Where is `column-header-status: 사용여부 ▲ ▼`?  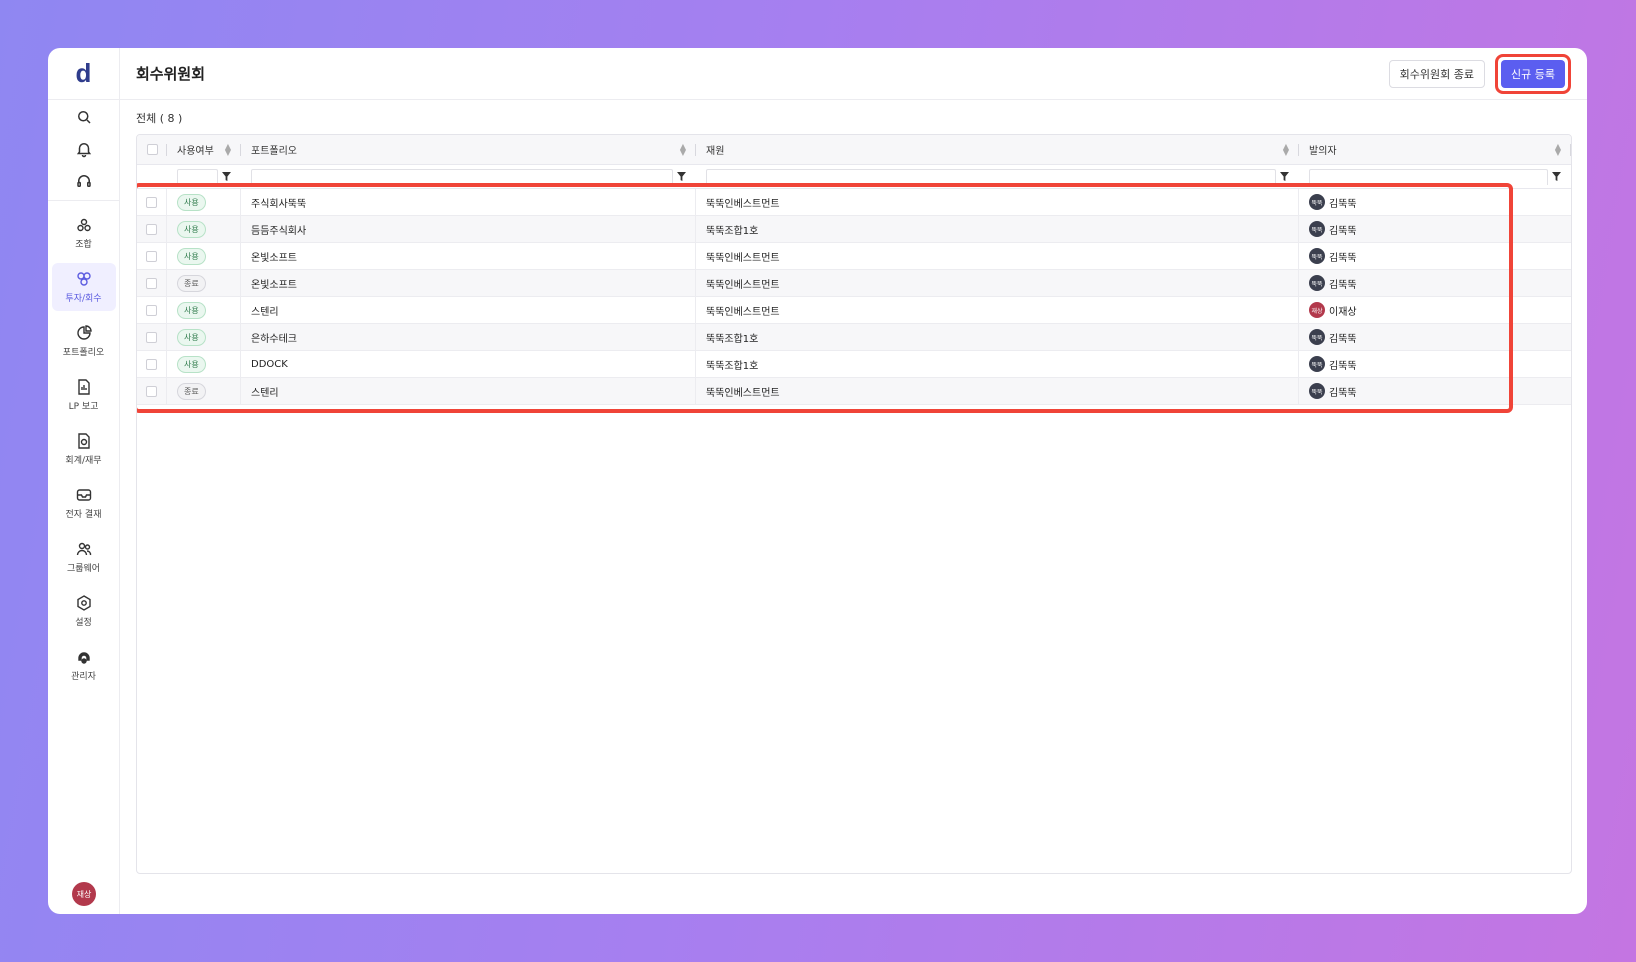
column-header-status: 사용여부 ▲ ▼ is located at coordinates (204, 149).